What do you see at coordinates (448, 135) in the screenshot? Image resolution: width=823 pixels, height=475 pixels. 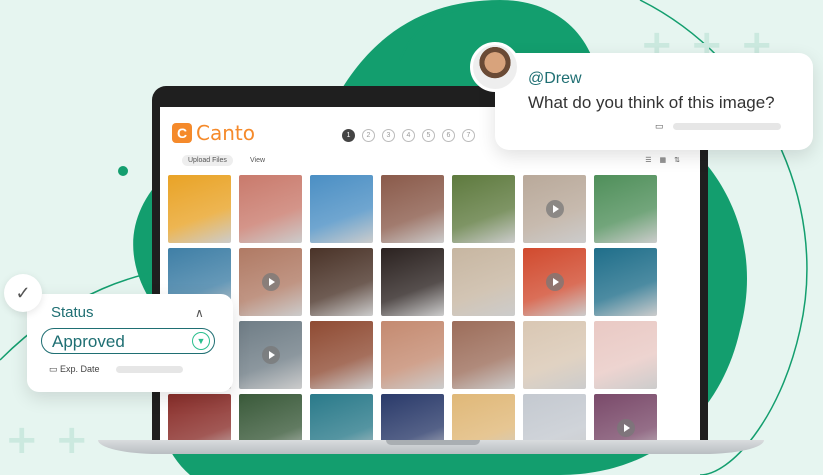 I see `step-6: 6` at bounding box center [448, 135].